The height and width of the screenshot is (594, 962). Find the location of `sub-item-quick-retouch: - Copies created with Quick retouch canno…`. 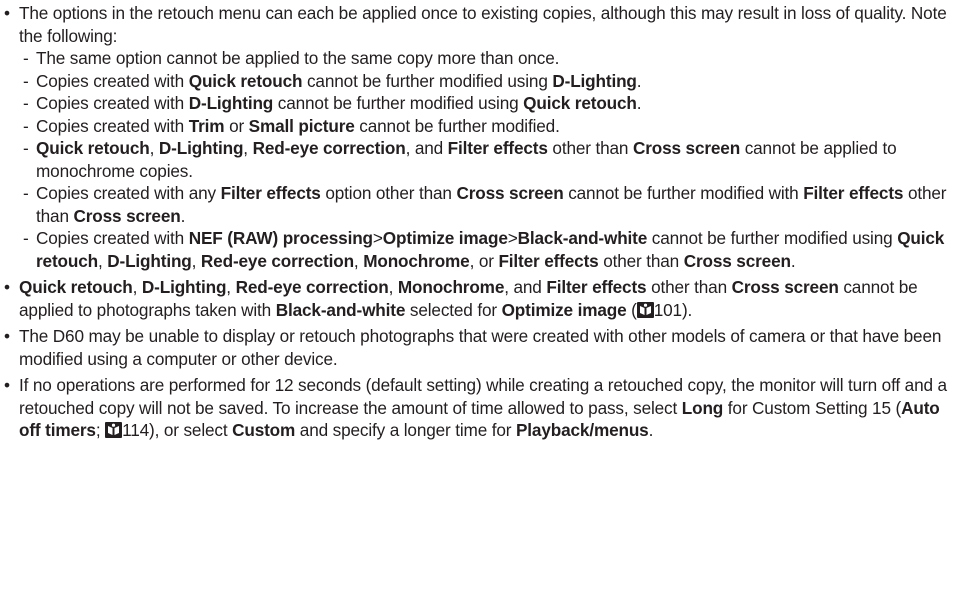

sub-item-quick-retouch: - Copies created with Quick retouch canno… is located at coordinates (483, 81).